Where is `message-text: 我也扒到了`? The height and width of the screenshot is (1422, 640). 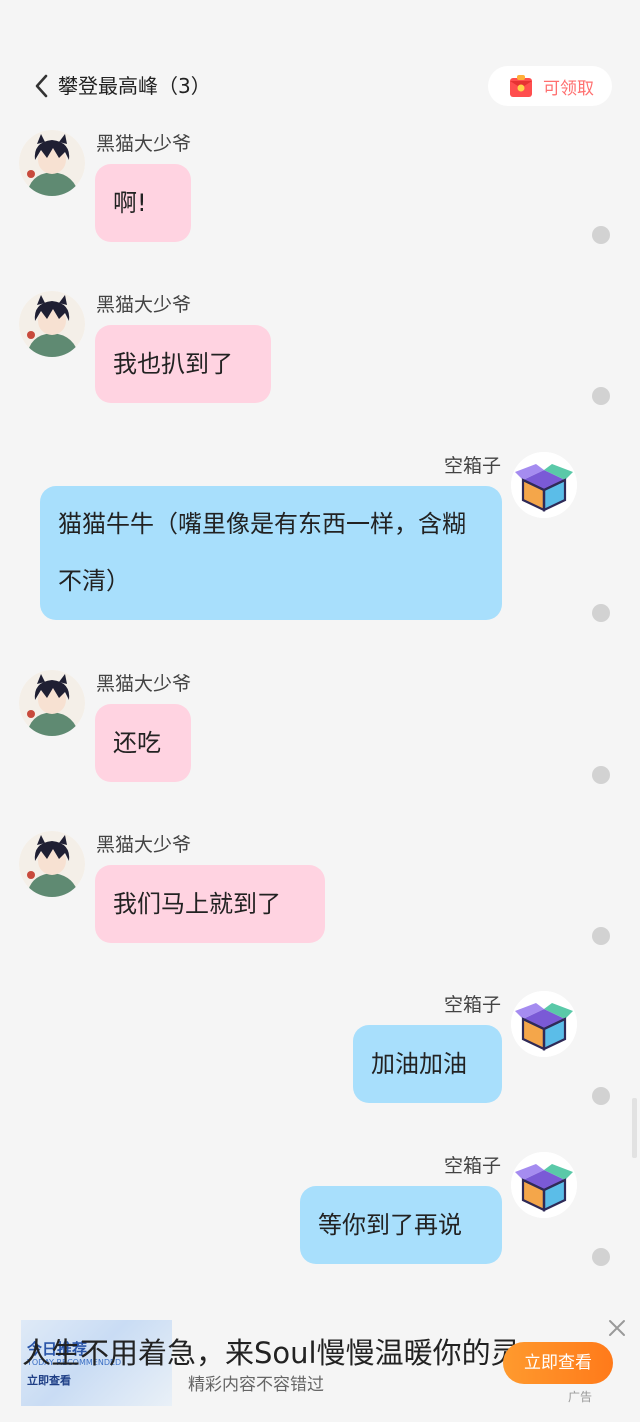 message-text: 我也扒到了 is located at coordinates (173, 364).